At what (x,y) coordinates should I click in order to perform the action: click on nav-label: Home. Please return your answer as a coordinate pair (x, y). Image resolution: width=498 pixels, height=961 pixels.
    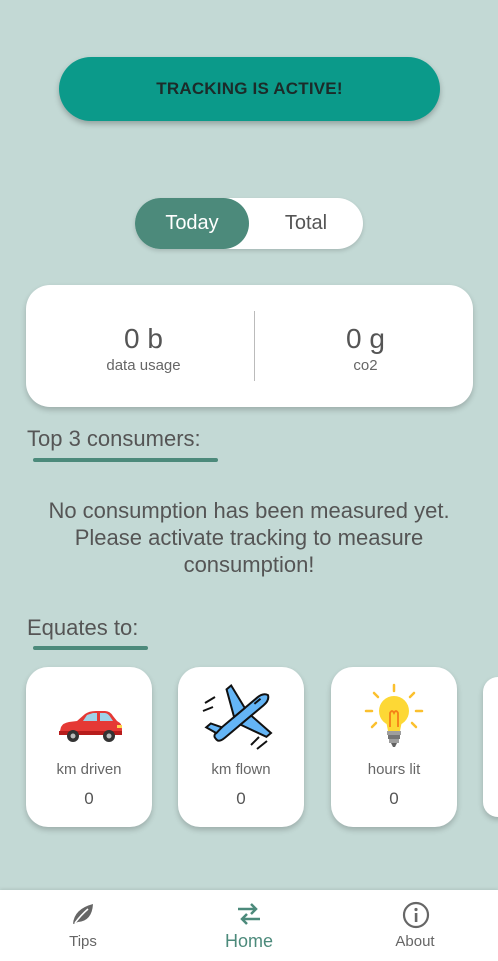
    Looking at the image, I should click on (248, 941).